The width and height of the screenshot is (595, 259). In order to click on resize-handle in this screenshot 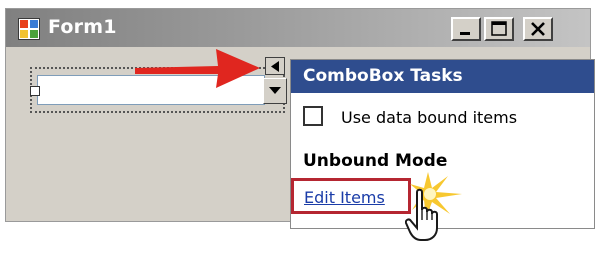, I will do `click(35, 91)`.